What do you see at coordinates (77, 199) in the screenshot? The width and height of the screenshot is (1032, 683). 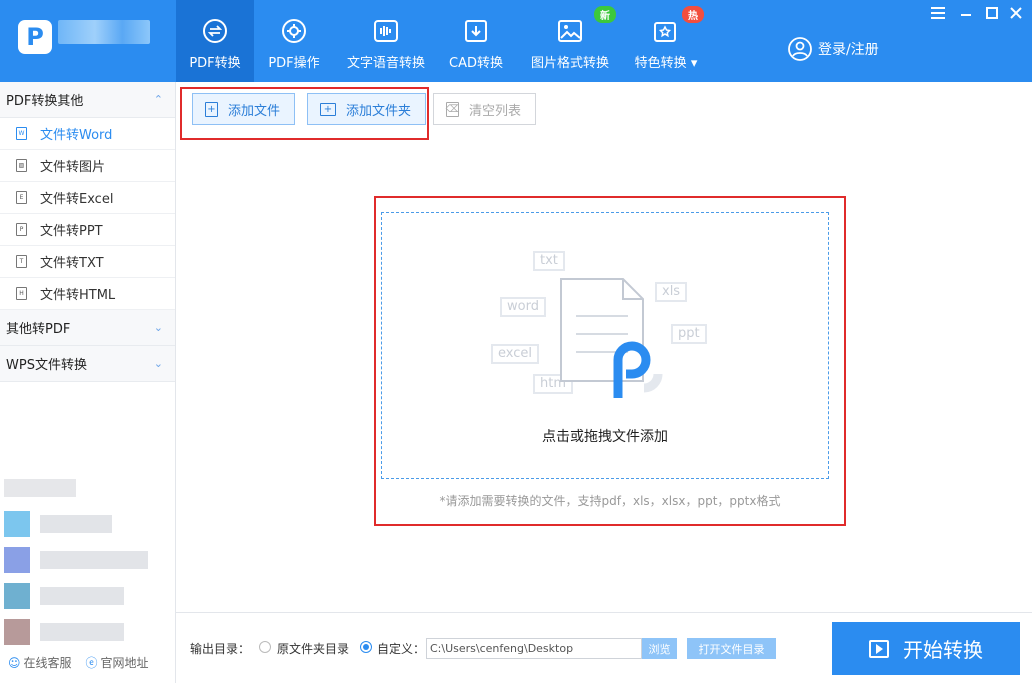 I see `item-label: 文件转Excel` at bounding box center [77, 199].